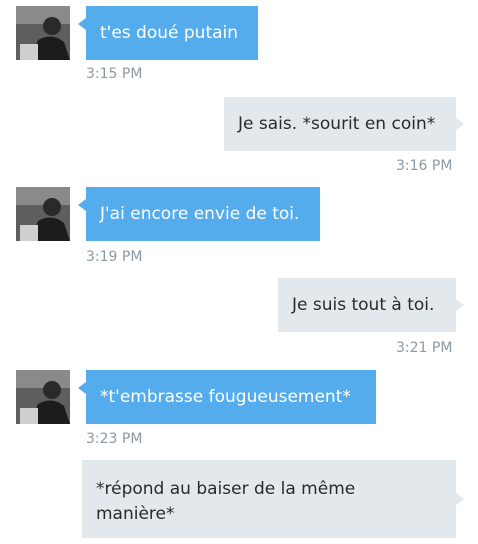 The width and height of the screenshot is (478, 544). What do you see at coordinates (337, 124) in the screenshot?
I see `message-text: Je sais. *sourit en coin*` at bounding box center [337, 124].